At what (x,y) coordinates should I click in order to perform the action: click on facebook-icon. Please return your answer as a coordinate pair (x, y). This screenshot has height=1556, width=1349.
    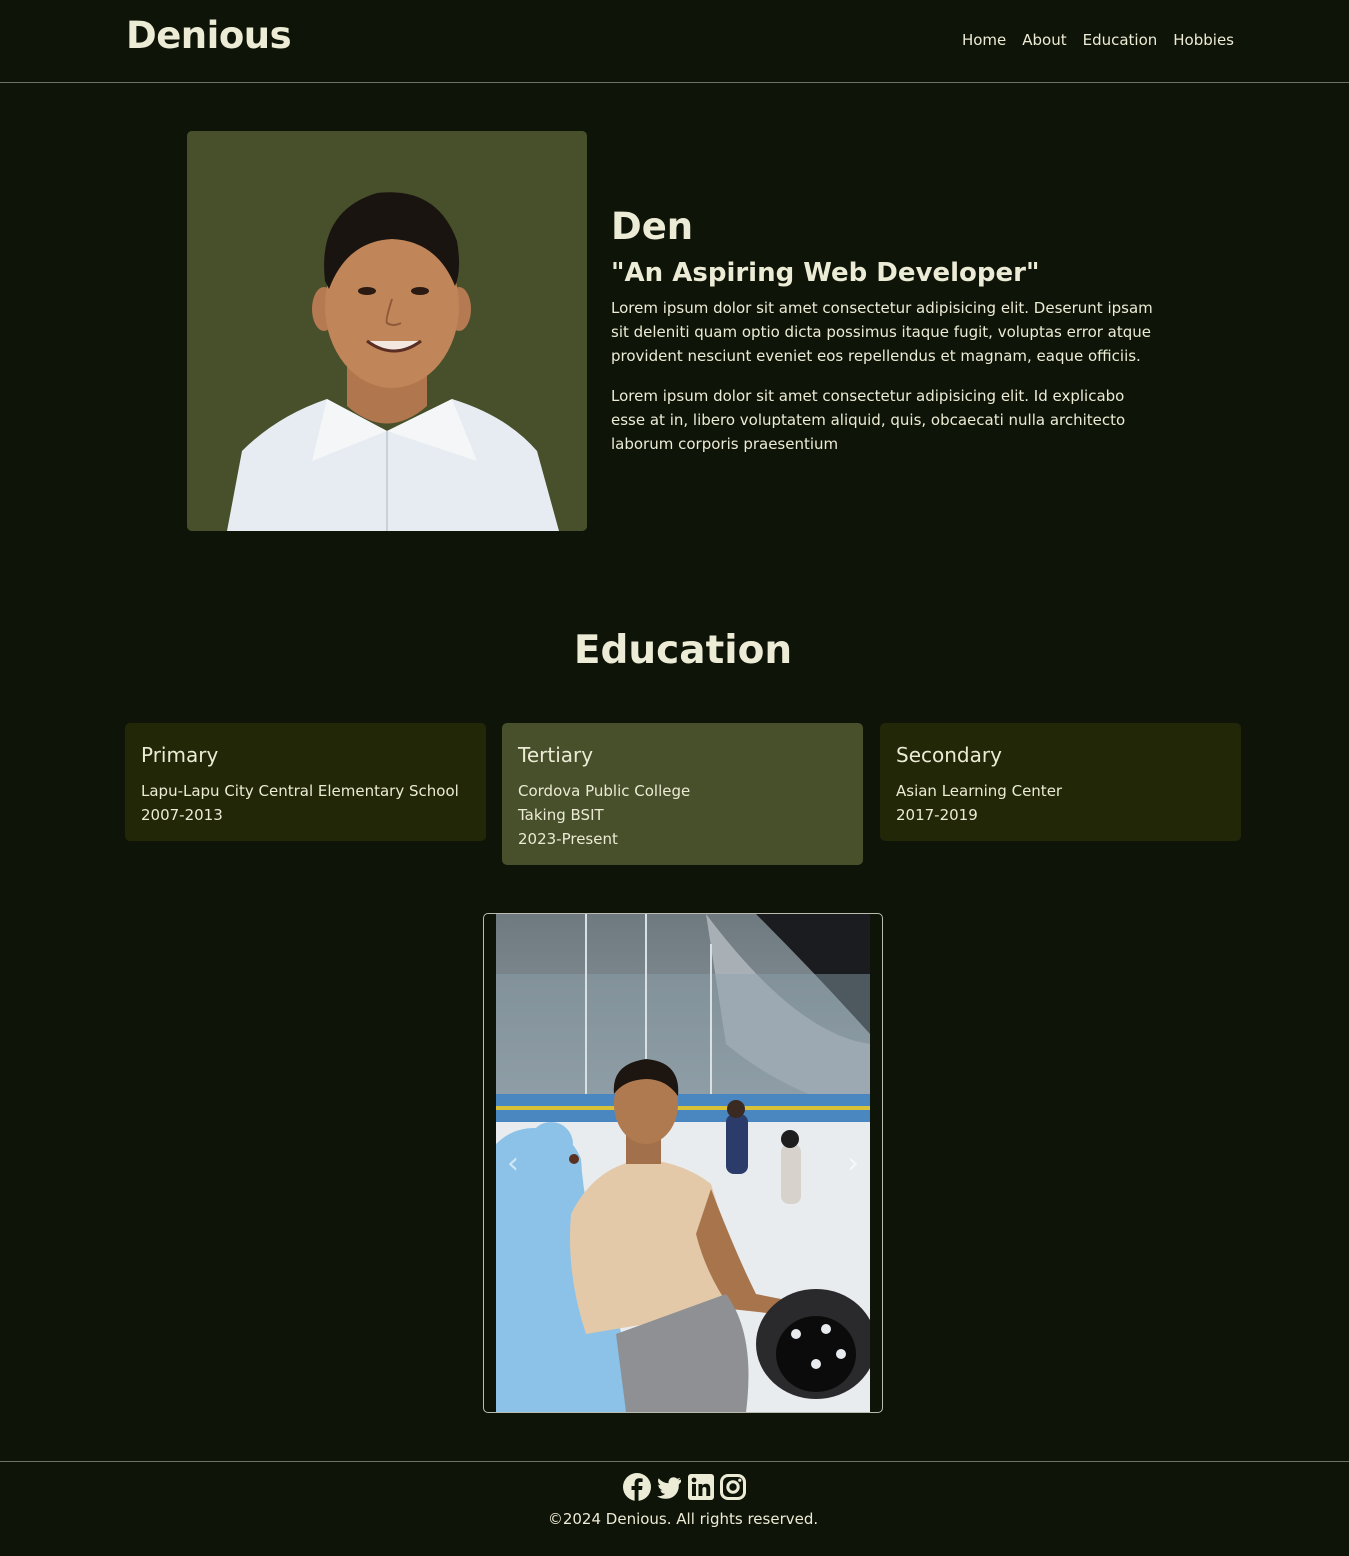
    Looking at the image, I should click on (637, 1487).